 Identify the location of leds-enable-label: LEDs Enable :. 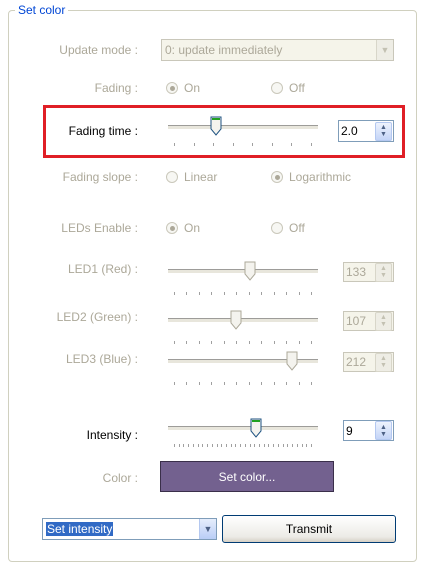
(99, 228).